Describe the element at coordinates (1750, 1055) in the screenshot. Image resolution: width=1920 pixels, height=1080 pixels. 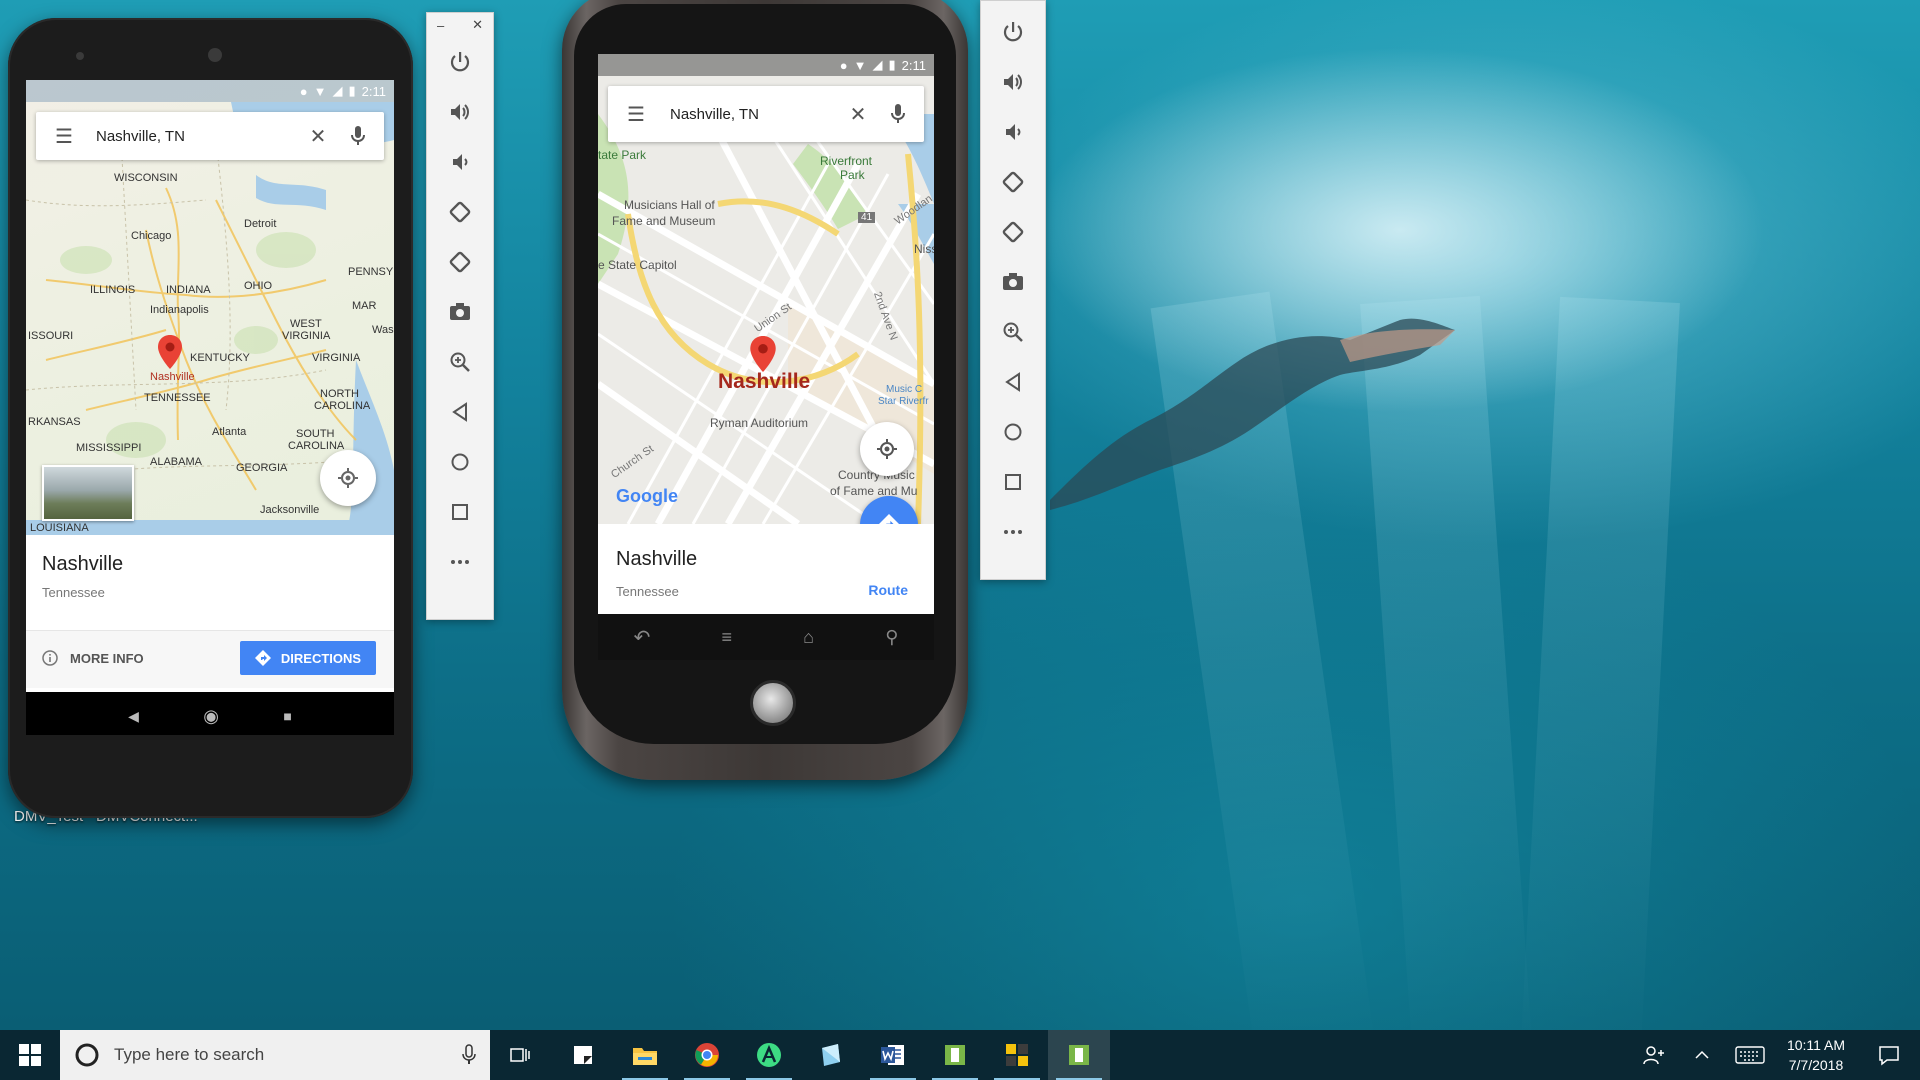
I see `keyboard-icon` at that location.